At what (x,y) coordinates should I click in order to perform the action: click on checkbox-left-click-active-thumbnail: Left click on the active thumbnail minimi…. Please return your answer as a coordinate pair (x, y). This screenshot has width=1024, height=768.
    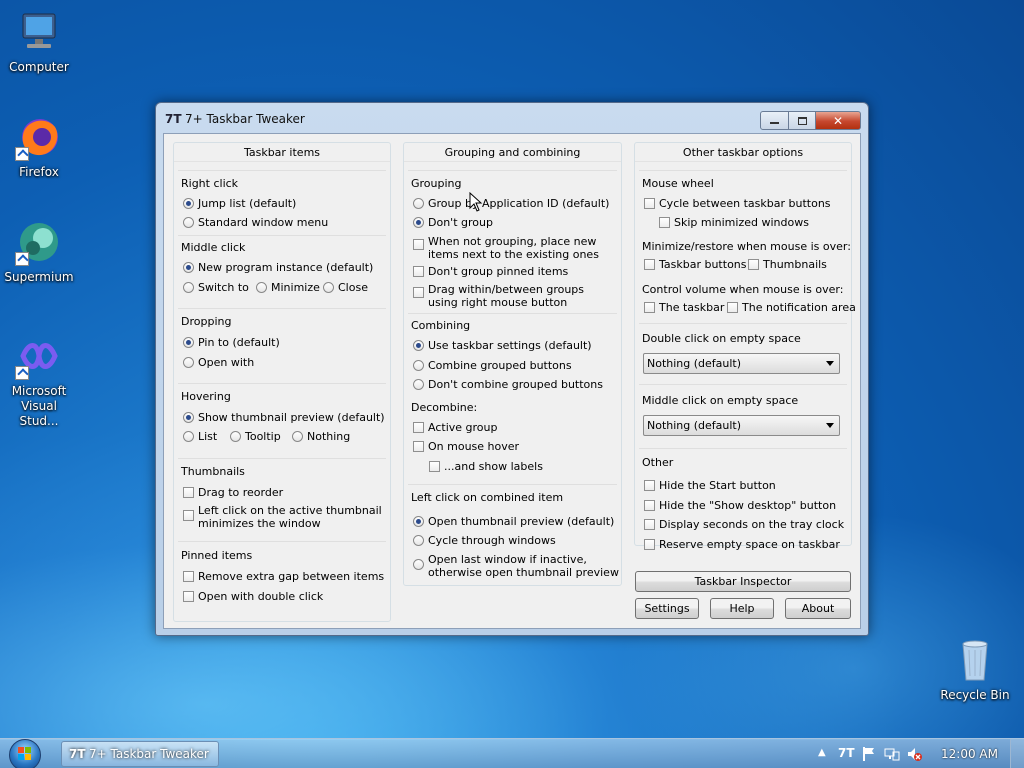
    Looking at the image, I should click on (282, 517).